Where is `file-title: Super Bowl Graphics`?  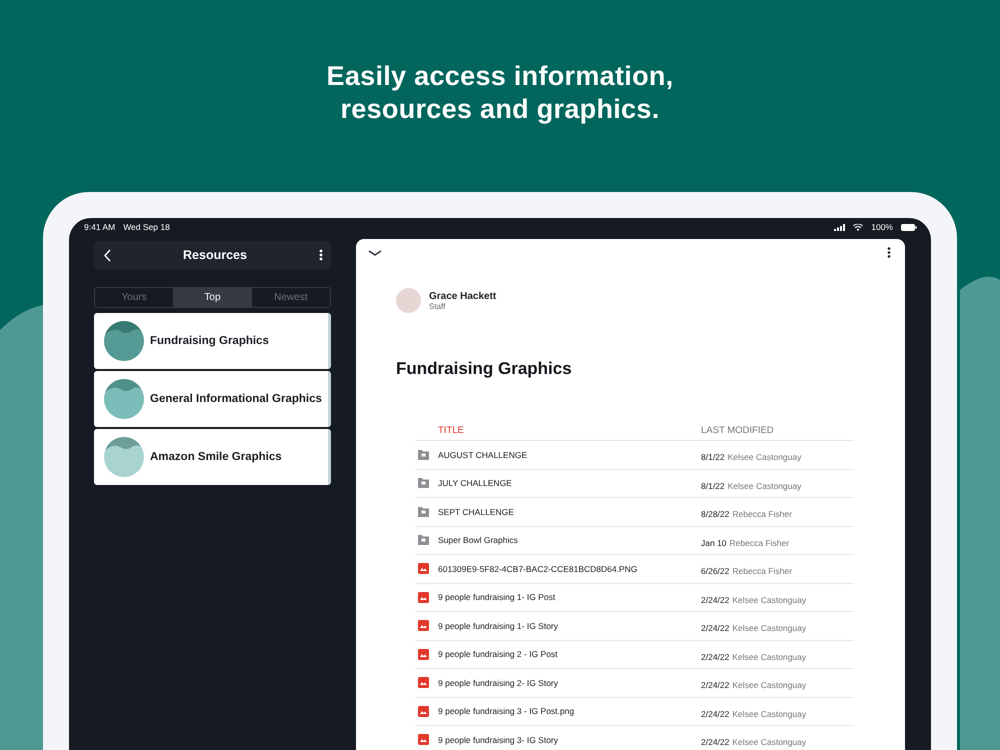 file-title: Super Bowl Graphics is located at coordinates (478, 540).